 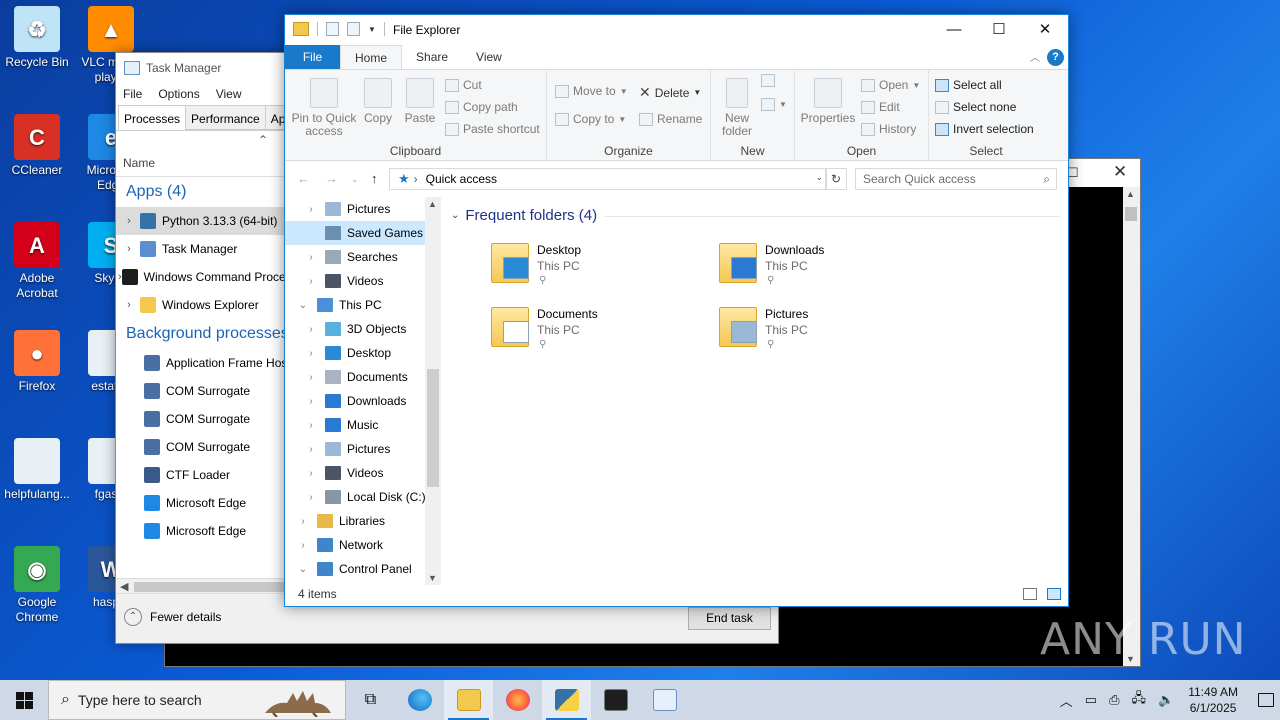 I want to click on easy-access-button: ▼, so click(x=774, y=104).